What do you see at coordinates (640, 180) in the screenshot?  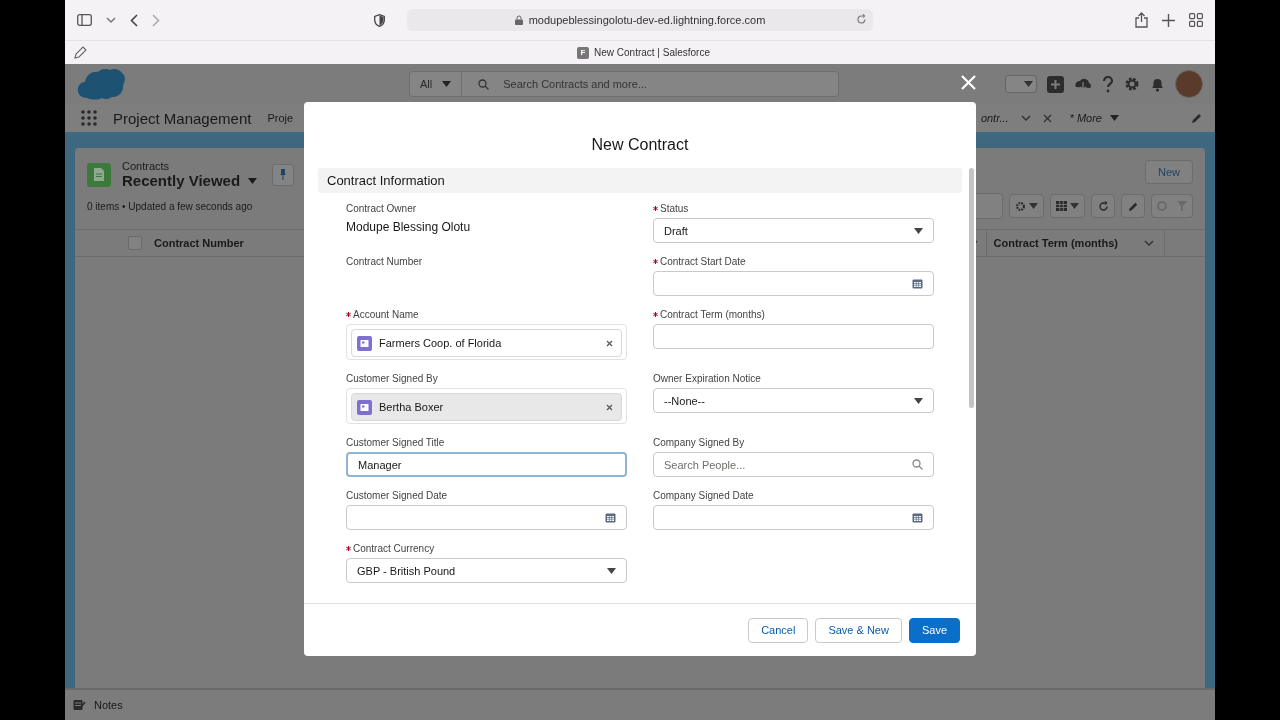 I see `section-header: Contract Information` at bounding box center [640, 180].